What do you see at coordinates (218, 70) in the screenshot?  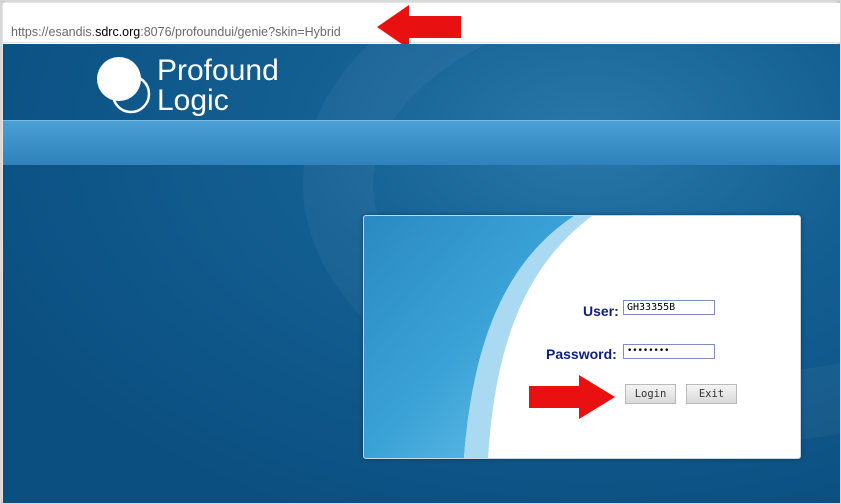 I see `logo-line-1: Profound` at bounding box center [218, 70].